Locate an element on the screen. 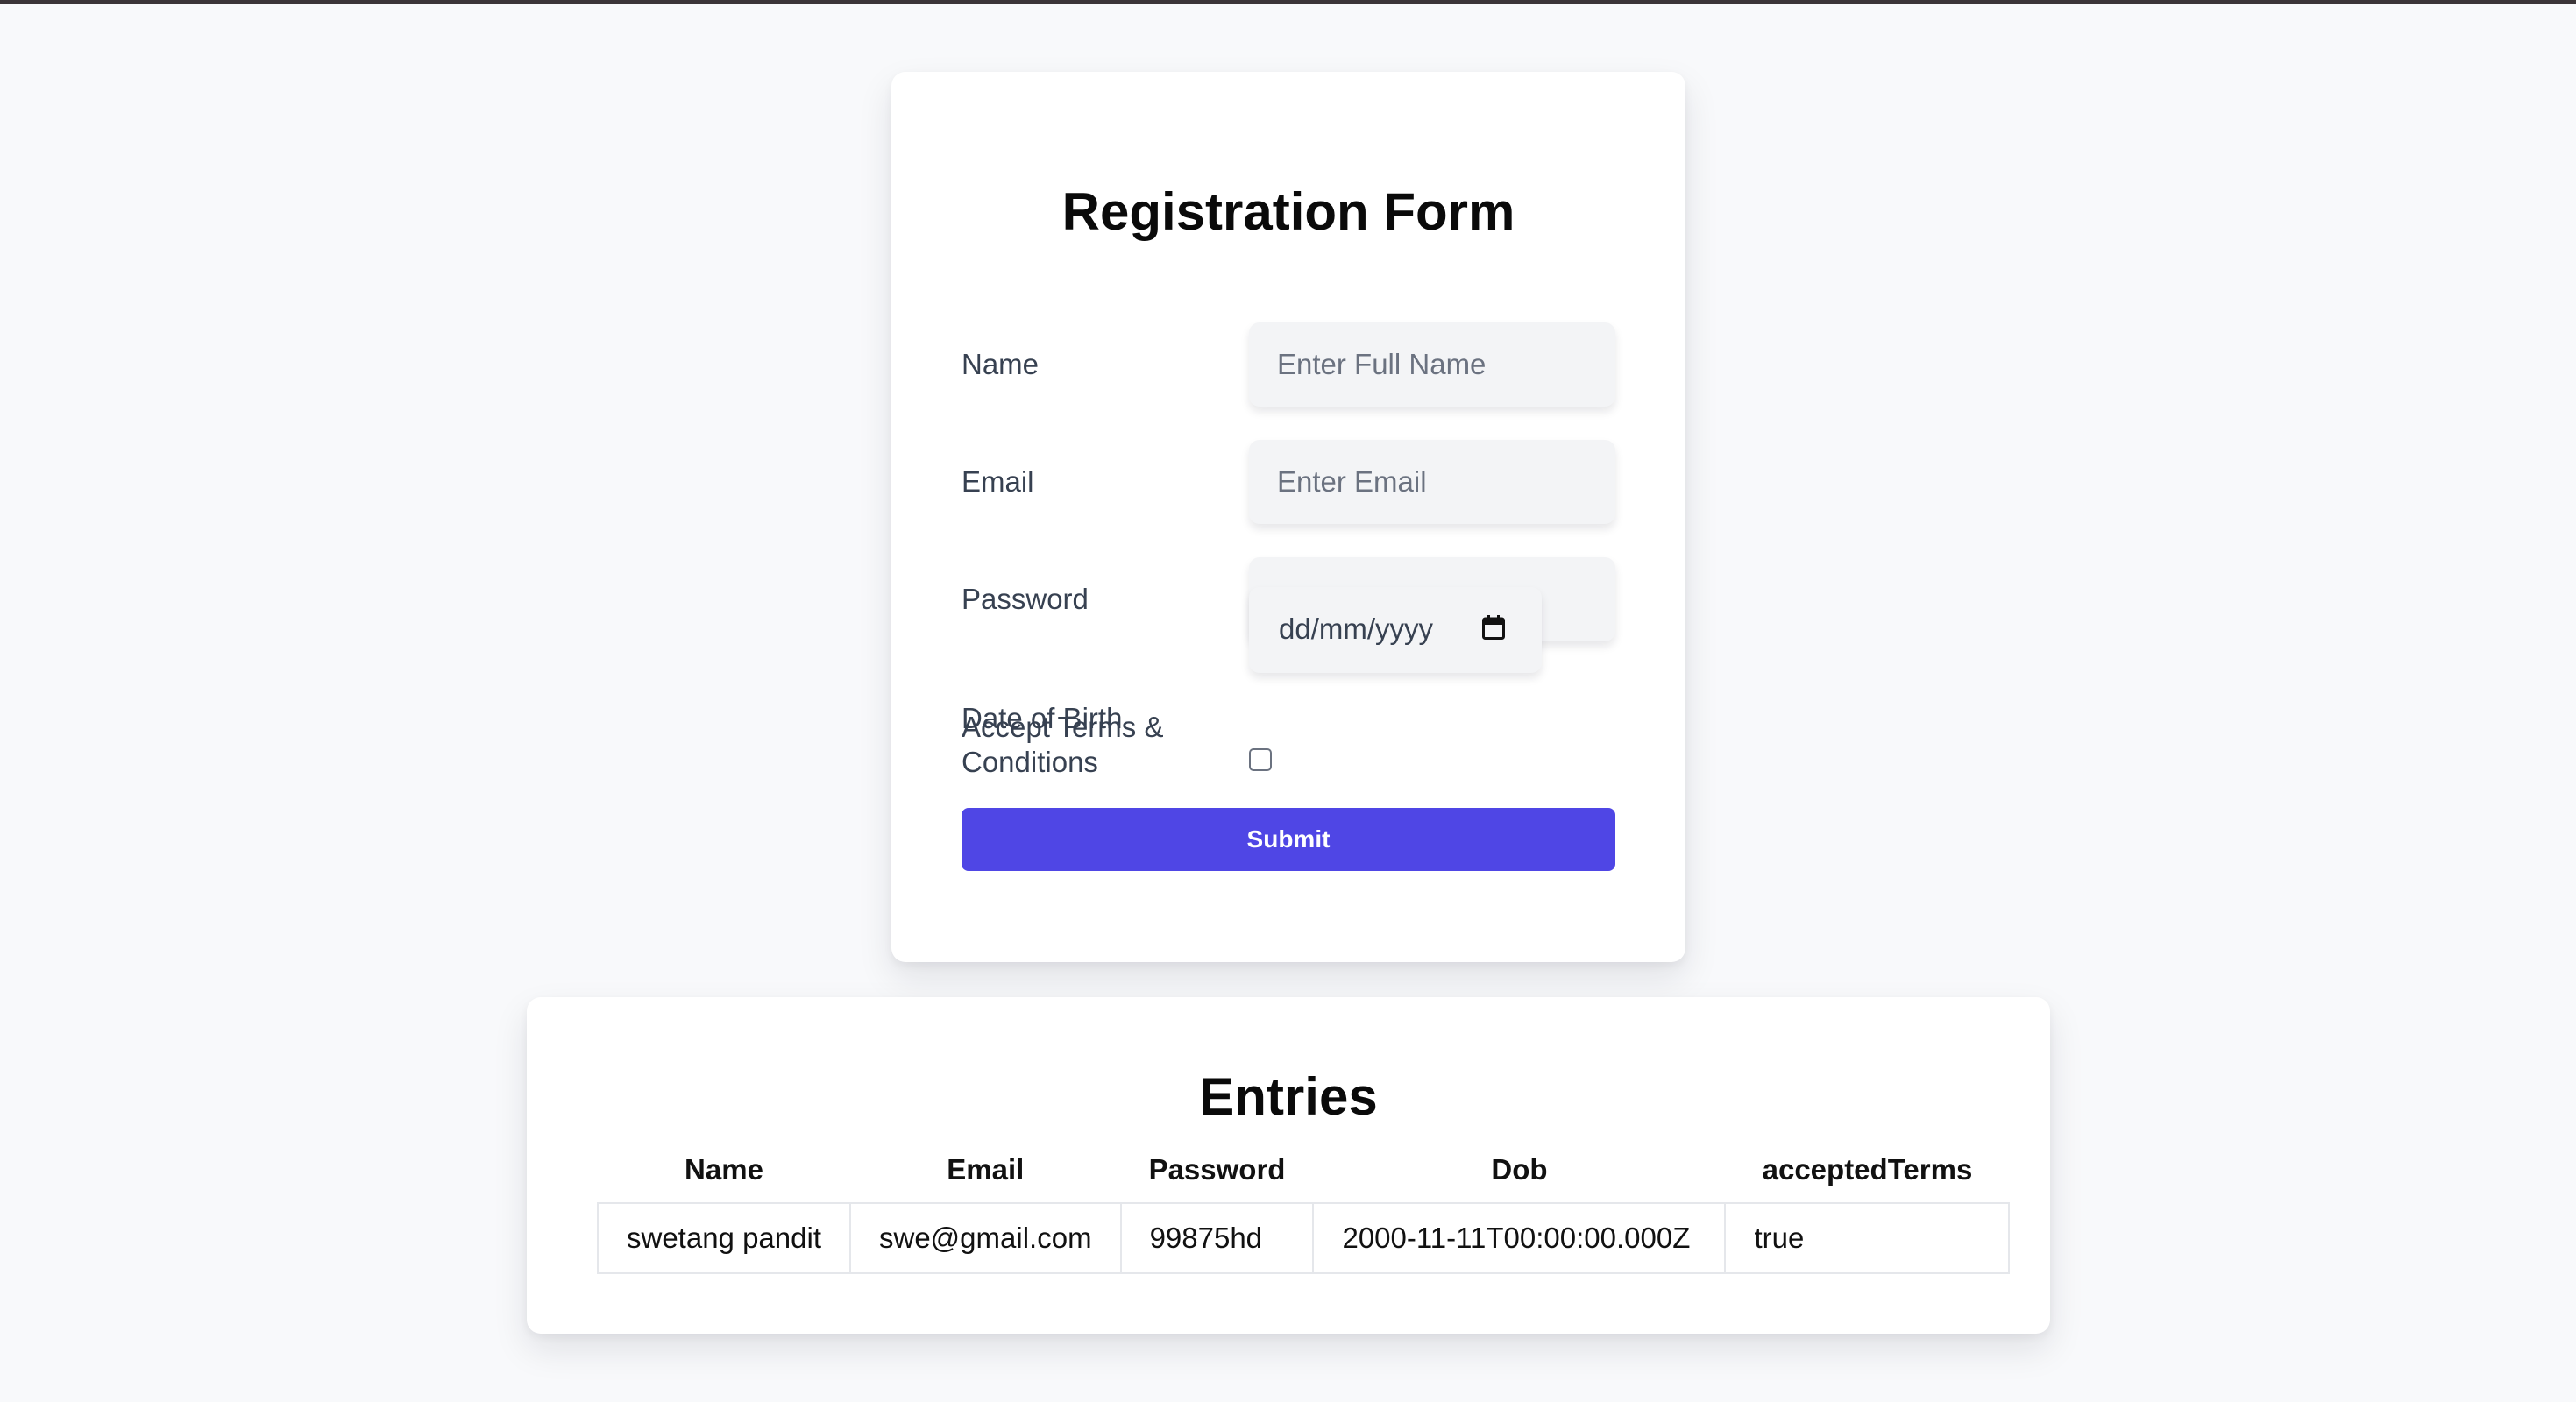 The image size is (2576, 1402). terms-label: Accept Terms & Conditions is located at coordinates (1063, 744).